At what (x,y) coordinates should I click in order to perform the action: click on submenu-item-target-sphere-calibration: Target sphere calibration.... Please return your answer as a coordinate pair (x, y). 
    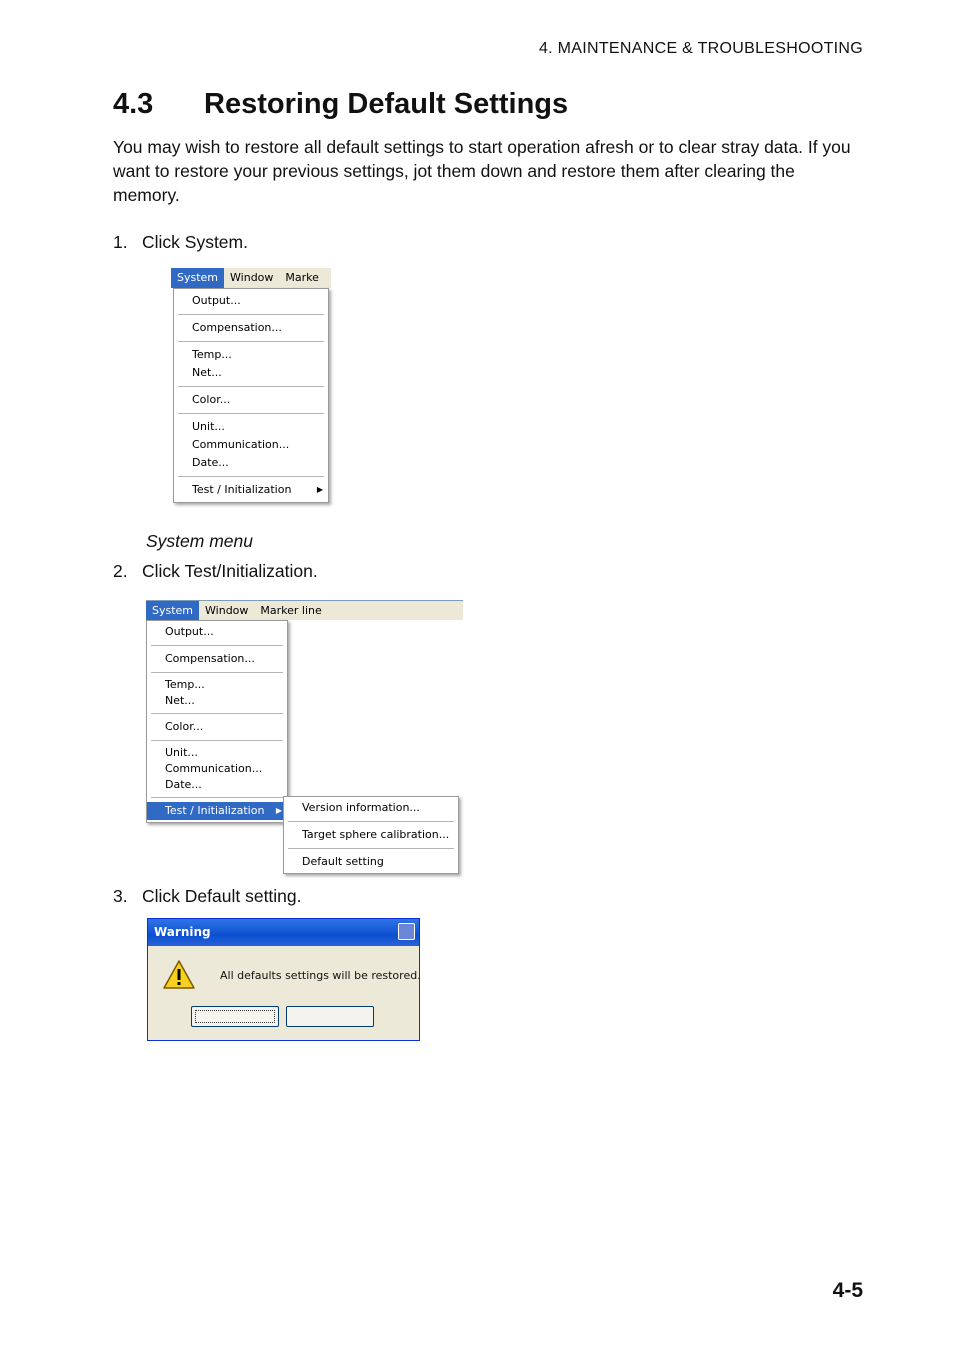
    Looking at the image, I should click on (371, 835).